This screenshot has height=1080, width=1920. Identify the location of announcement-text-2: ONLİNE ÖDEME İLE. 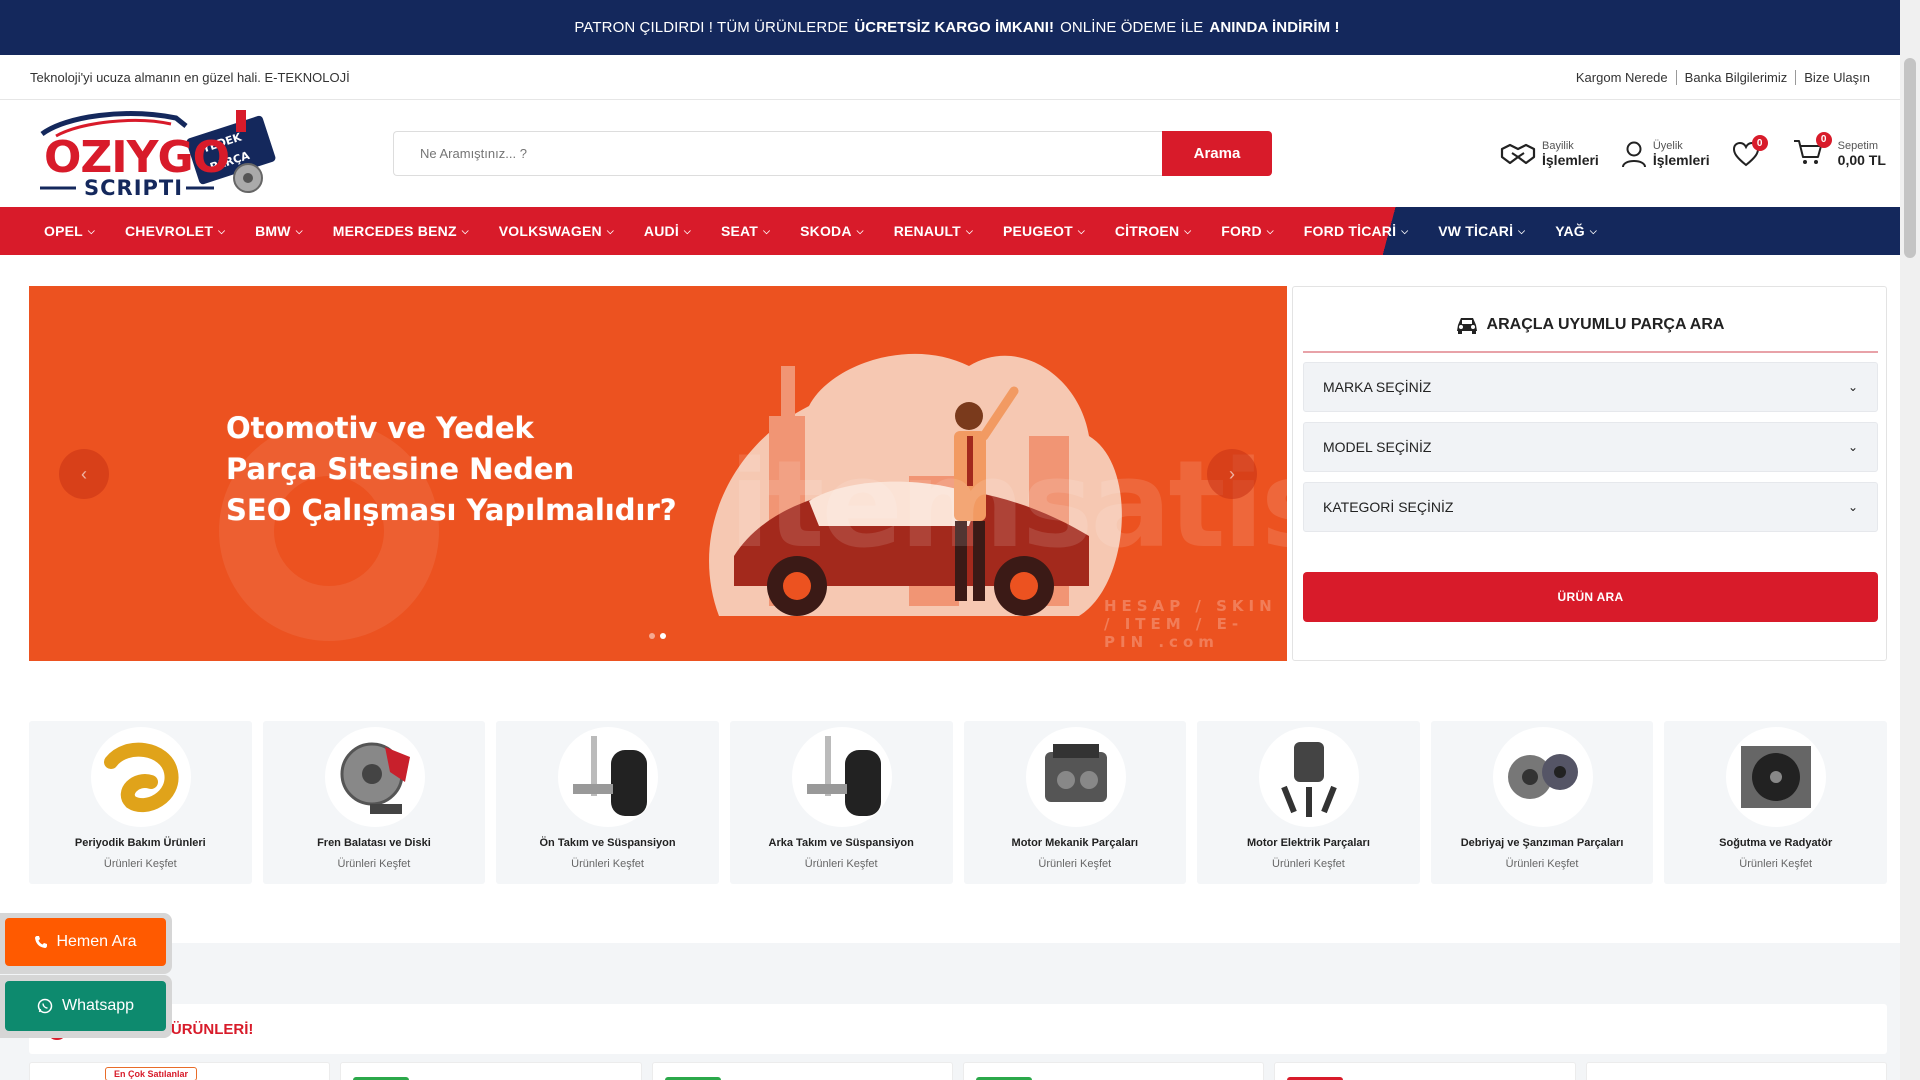
(1132, 27).